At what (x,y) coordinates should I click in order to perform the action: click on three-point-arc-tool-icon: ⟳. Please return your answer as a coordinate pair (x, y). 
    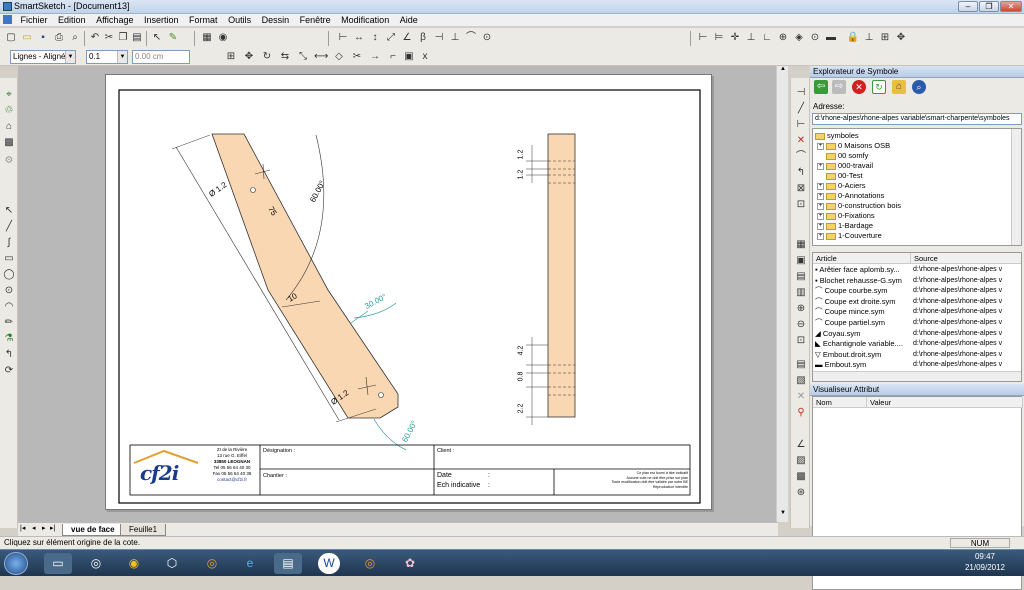
    Looking at the image, I should click on (9, 371).